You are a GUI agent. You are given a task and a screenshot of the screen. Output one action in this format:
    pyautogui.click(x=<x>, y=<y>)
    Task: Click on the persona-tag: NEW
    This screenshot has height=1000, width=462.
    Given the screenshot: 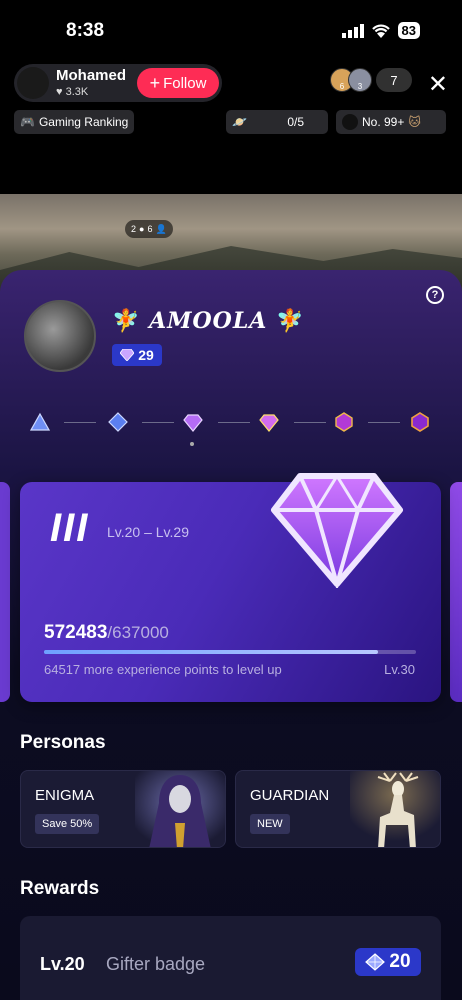 What is the action you would take?
    pyautogui.click(x=270, y=824)
    